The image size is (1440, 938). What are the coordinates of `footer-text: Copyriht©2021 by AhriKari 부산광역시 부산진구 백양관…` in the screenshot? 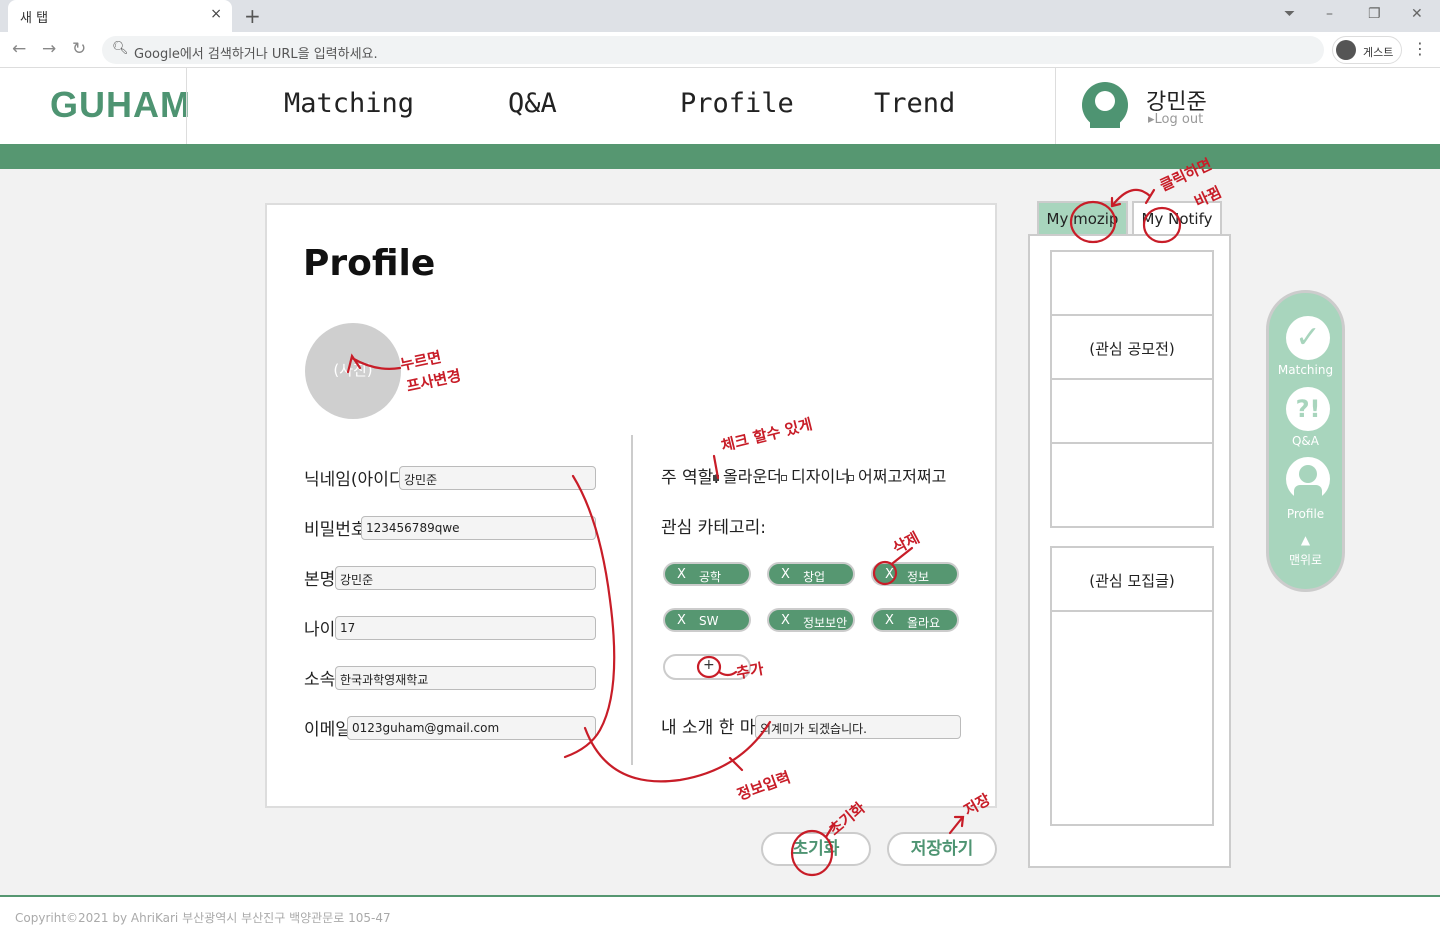 It's located at (203, 918).